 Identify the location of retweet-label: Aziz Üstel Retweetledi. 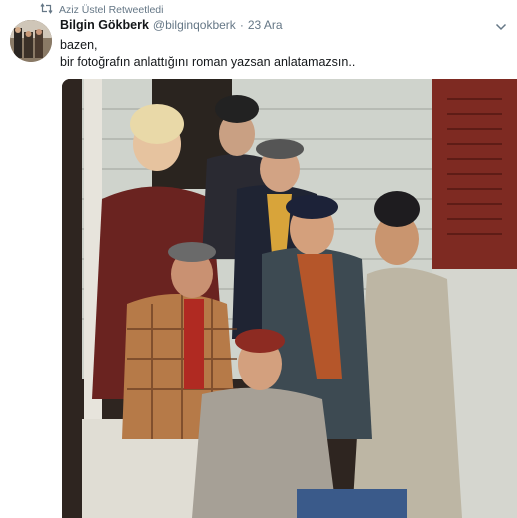
(111, 10).